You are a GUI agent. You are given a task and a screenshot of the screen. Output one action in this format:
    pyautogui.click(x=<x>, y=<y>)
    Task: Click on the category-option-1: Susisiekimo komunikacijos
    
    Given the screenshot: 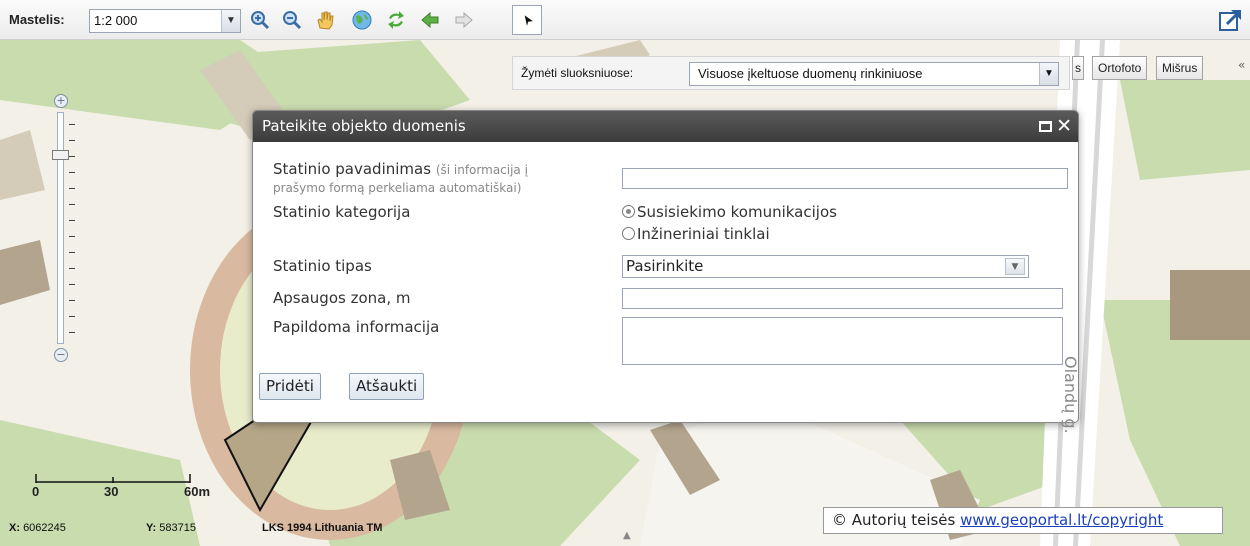 What is the action you would take?
    pyautogui.click(x=737, y=212)
    